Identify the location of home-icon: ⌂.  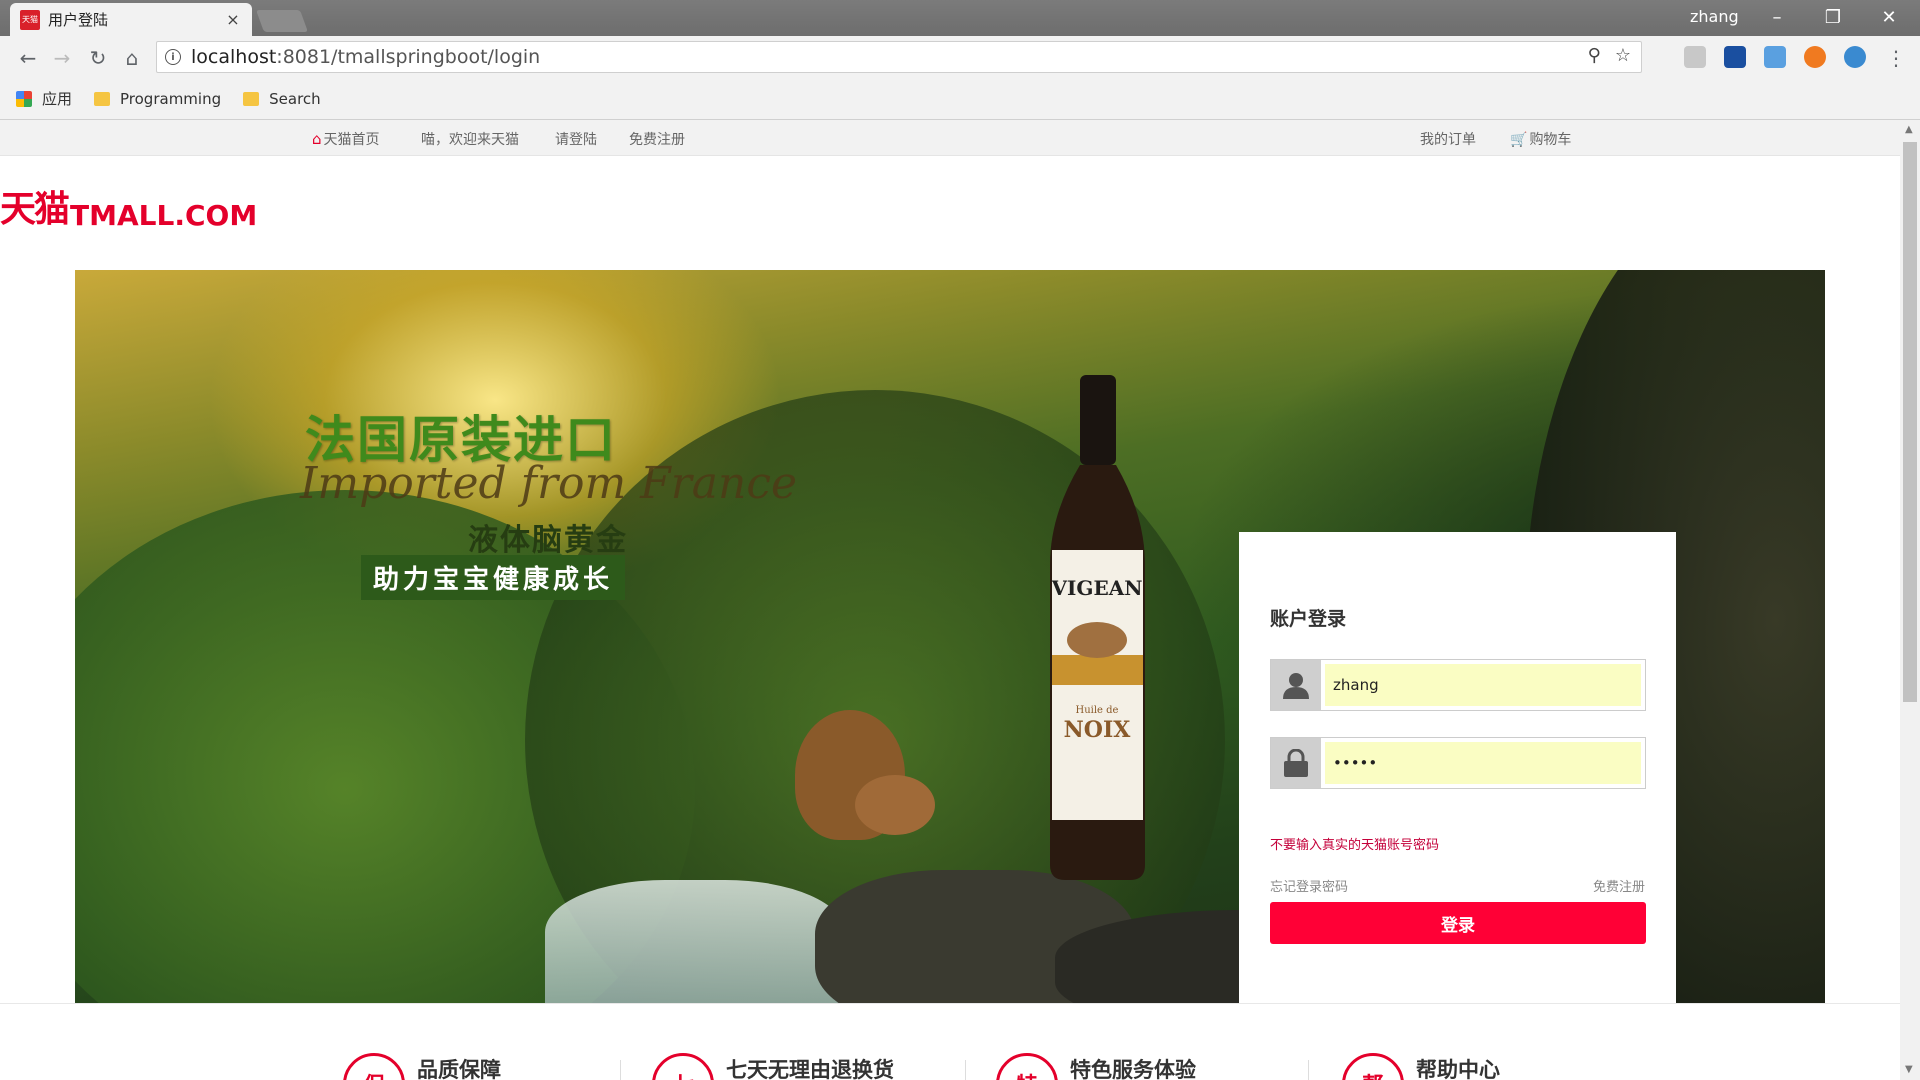
(132, 58).